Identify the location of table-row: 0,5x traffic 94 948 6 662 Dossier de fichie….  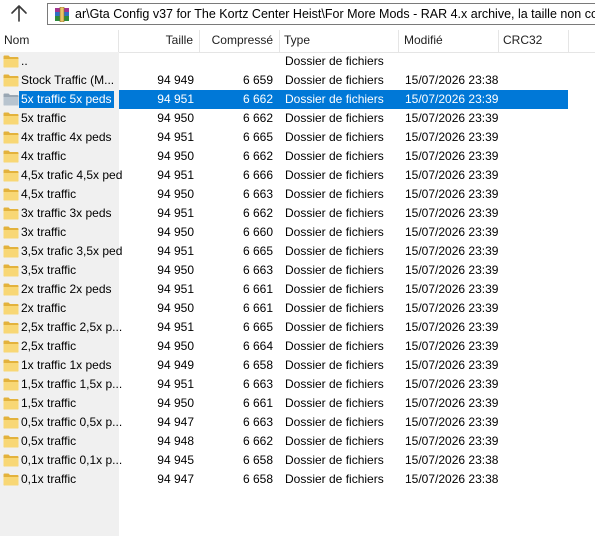
(297, 441).